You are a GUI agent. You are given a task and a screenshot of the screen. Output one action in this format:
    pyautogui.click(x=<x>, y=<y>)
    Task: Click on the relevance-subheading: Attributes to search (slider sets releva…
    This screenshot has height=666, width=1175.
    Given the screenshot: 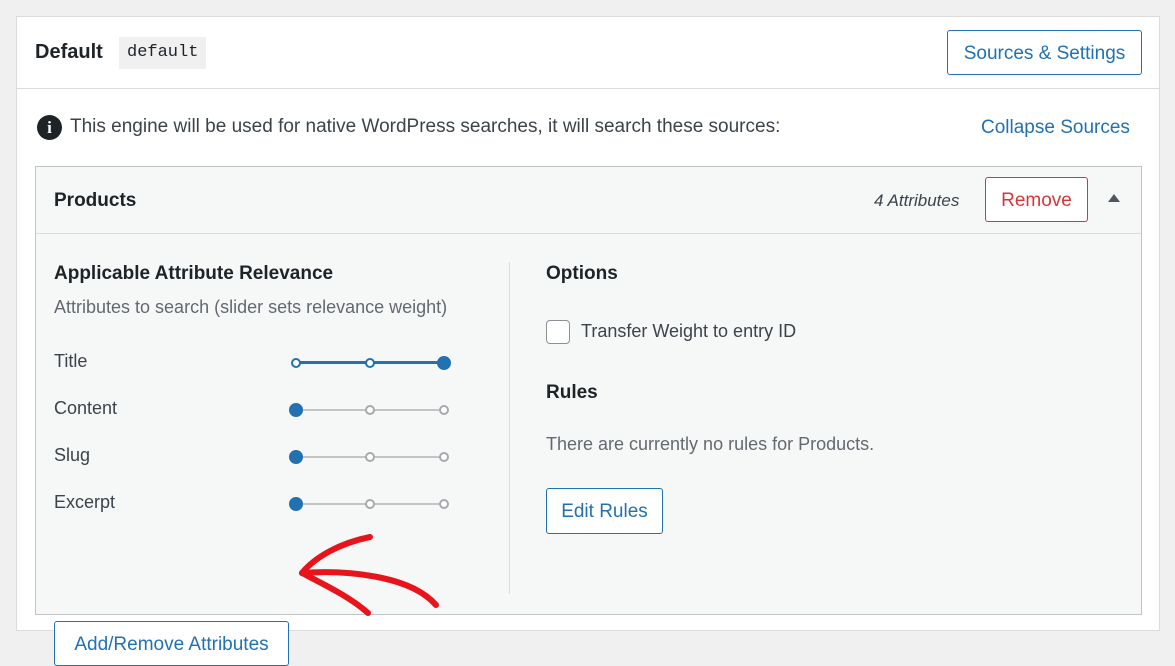 What is the action you would take?
    pyautogui.click(x=251, y=307)
    